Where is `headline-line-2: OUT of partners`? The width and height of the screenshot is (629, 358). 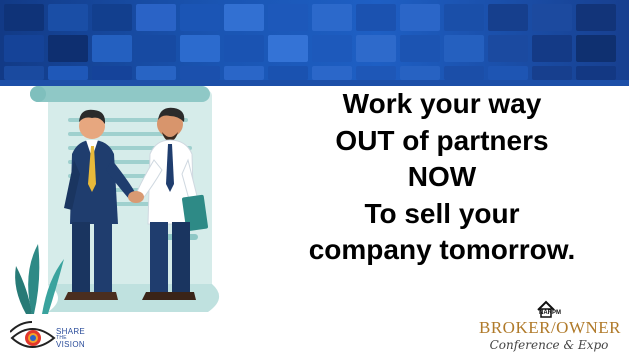
headline-line-2: OUT of partners is located at coordinates (442, 140).